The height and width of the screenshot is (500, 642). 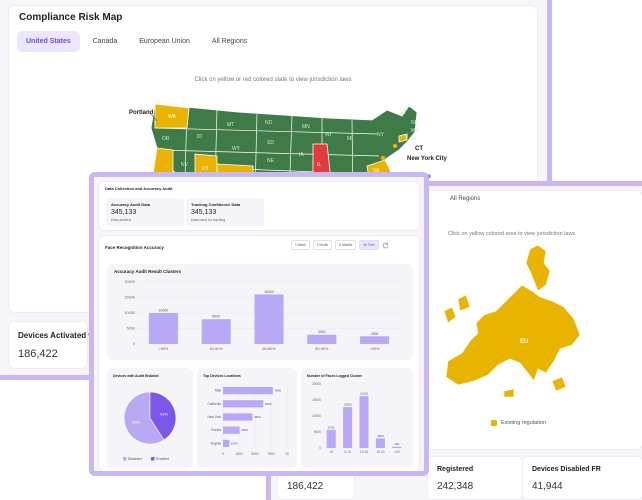 I want to click on stat-value: 41,944, so click(x=547, y=486).